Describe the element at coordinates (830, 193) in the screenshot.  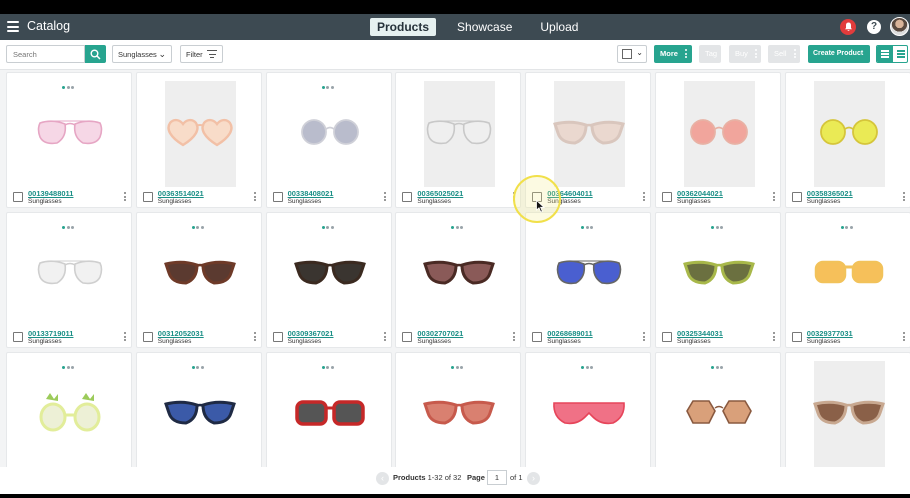
I see `product-sku-link: 00358365021` at that location.